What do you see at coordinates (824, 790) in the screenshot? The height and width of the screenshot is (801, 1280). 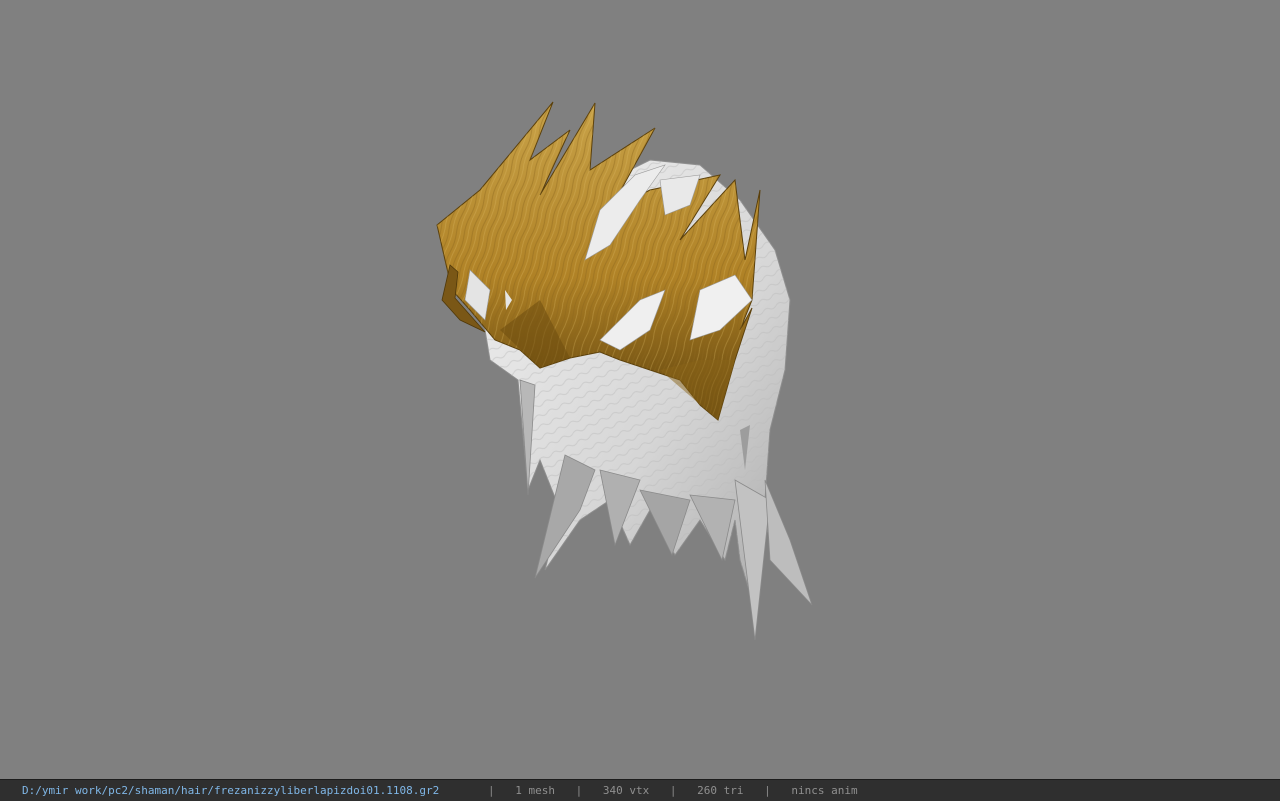 I see `anim-status-label: nincs anim` at bounding box center [824, 790].